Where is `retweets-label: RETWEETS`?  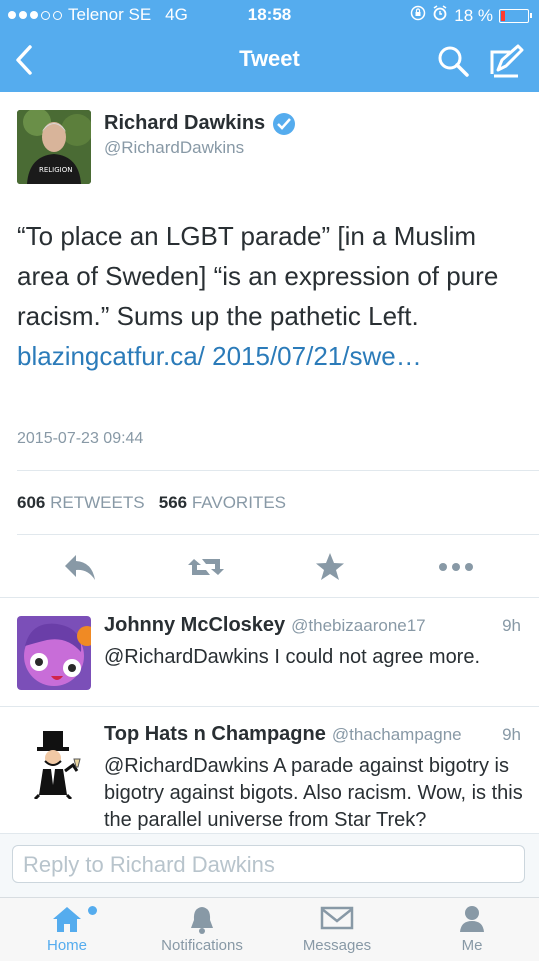 retweets-label: RETWEETS is located at coordinates (97, 502).